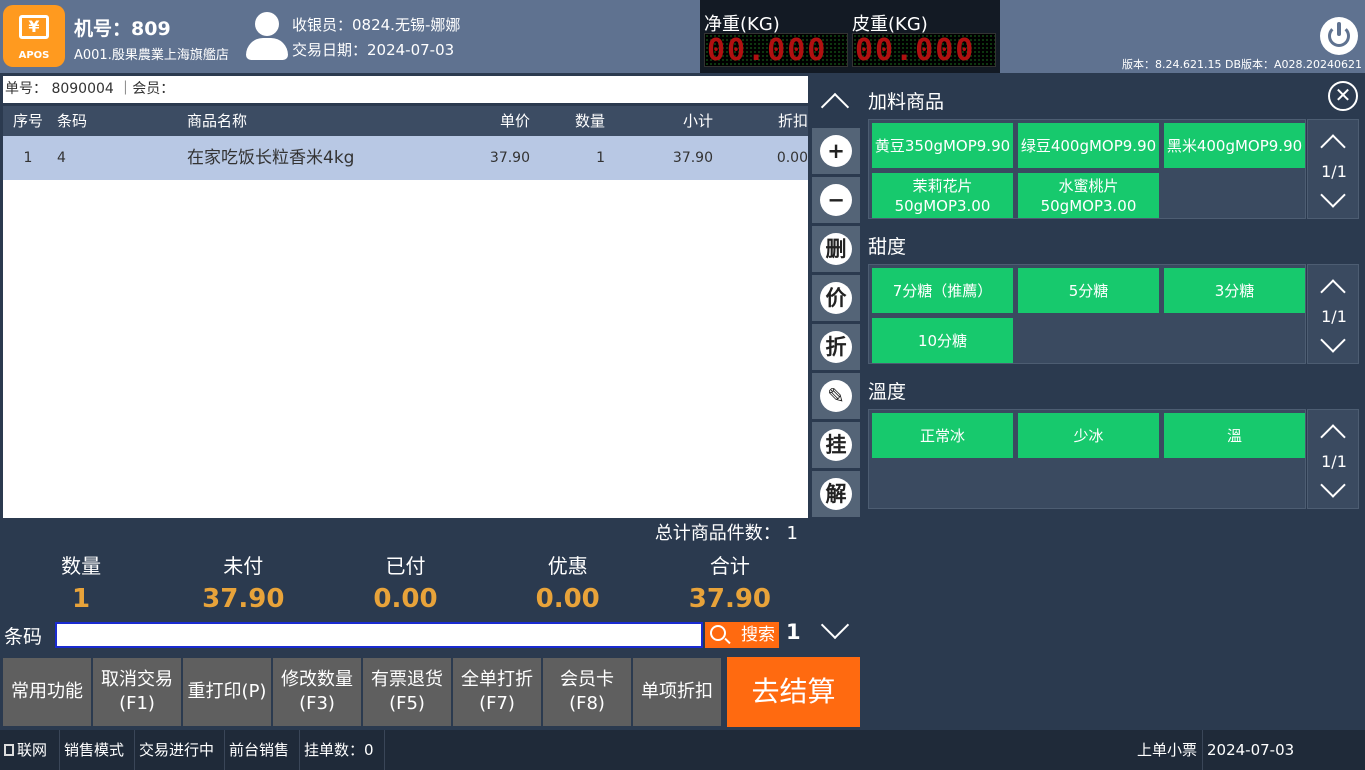 The image size is (1365, 770). What do you see at coordinates (567, 599) in the screenshot?
I see `summary-value: 0.00` at bounding box center [567, 599].